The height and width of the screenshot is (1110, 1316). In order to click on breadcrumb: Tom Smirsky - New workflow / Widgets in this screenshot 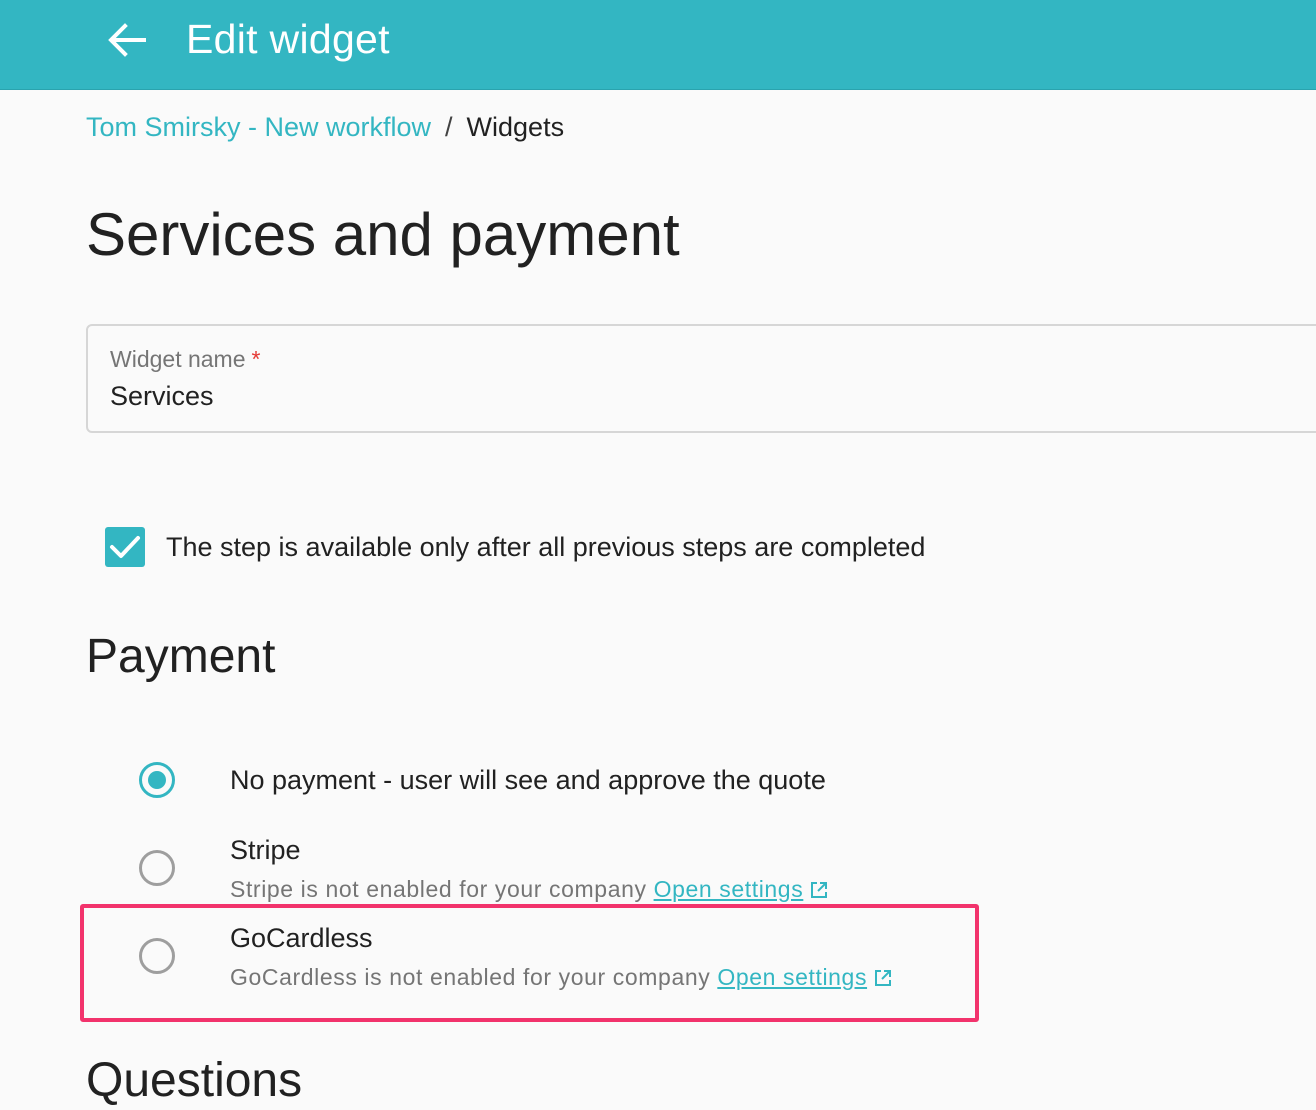, I will do `click(325, 127)`.